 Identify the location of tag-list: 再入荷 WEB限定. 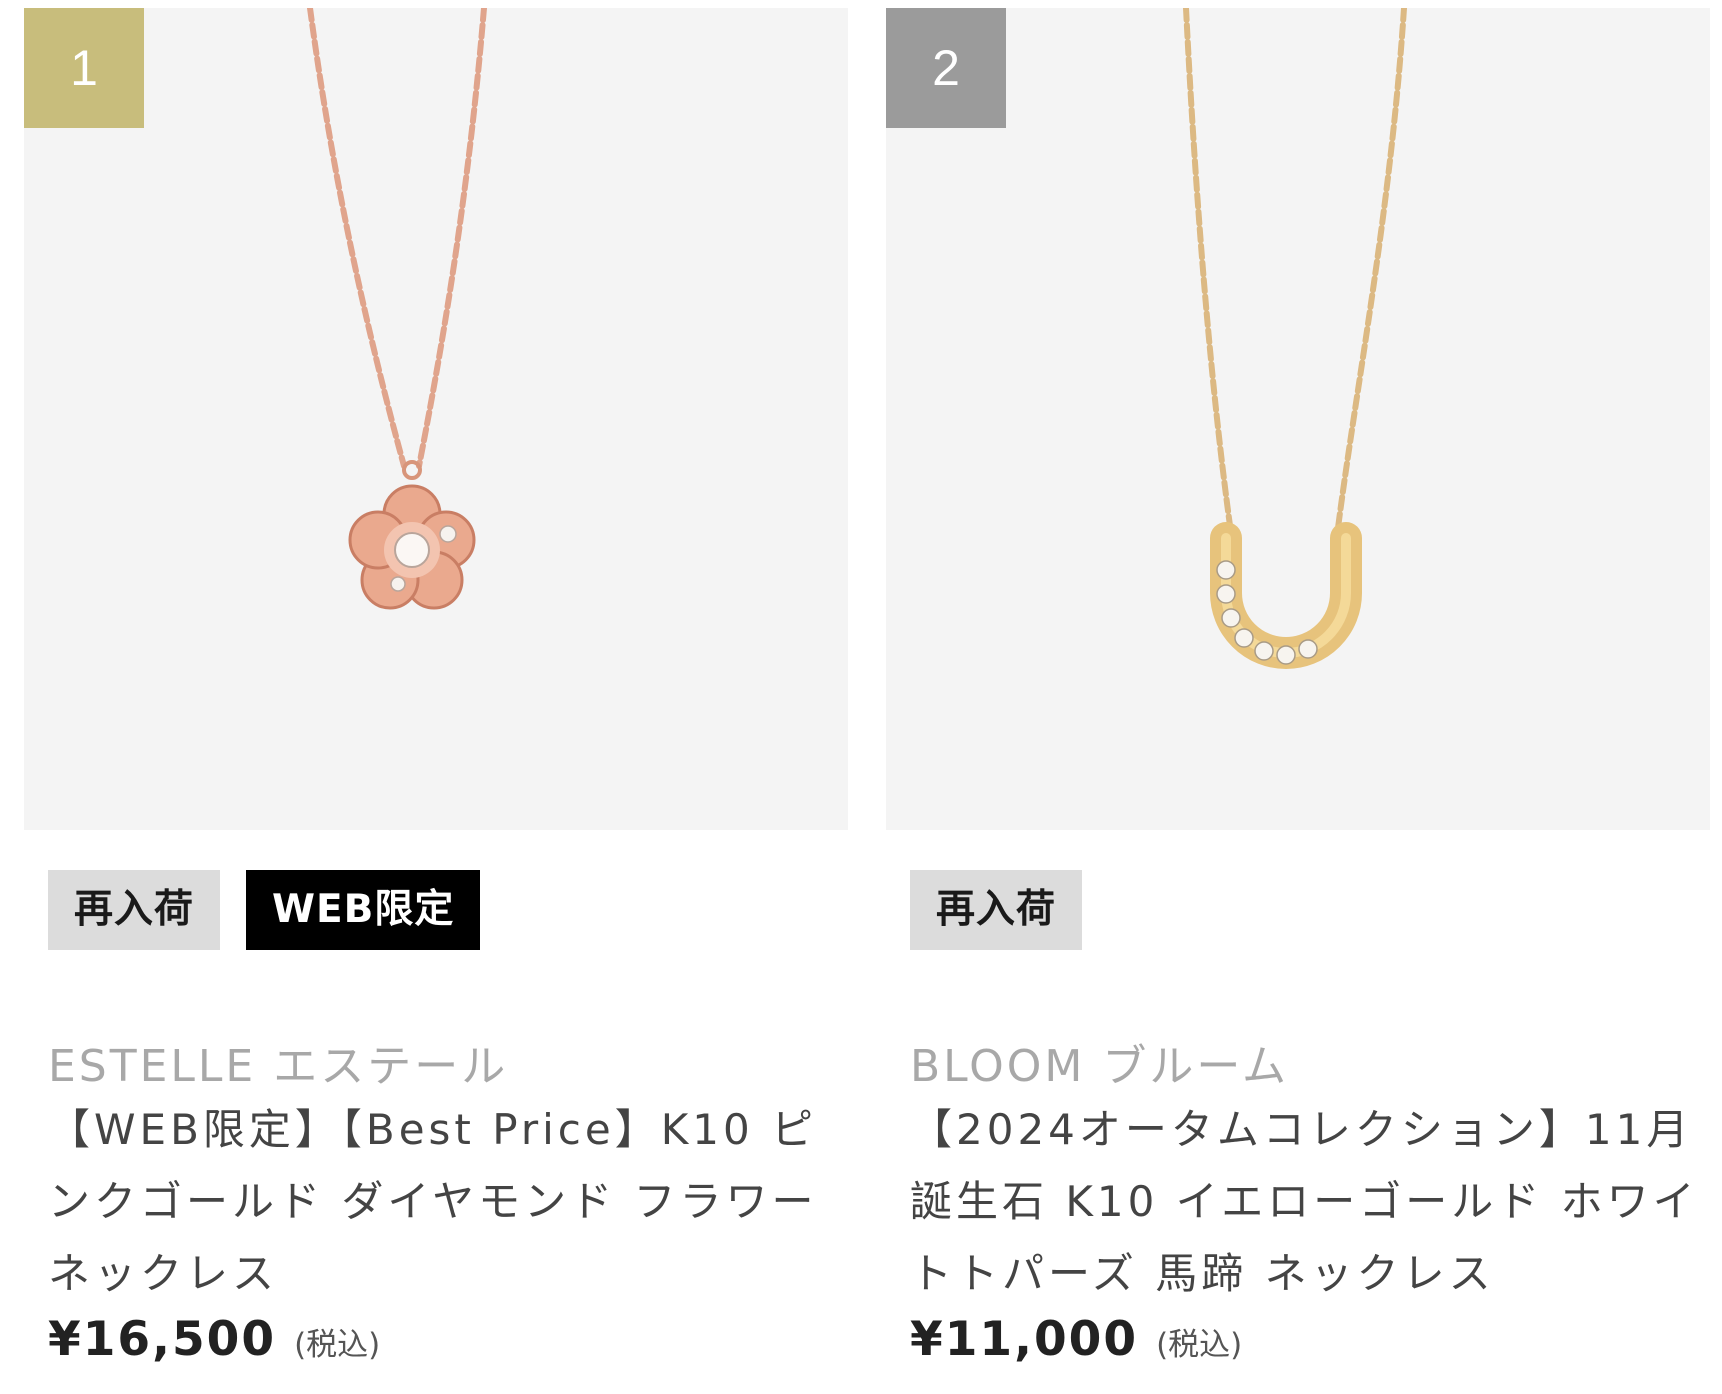
(264, 910).